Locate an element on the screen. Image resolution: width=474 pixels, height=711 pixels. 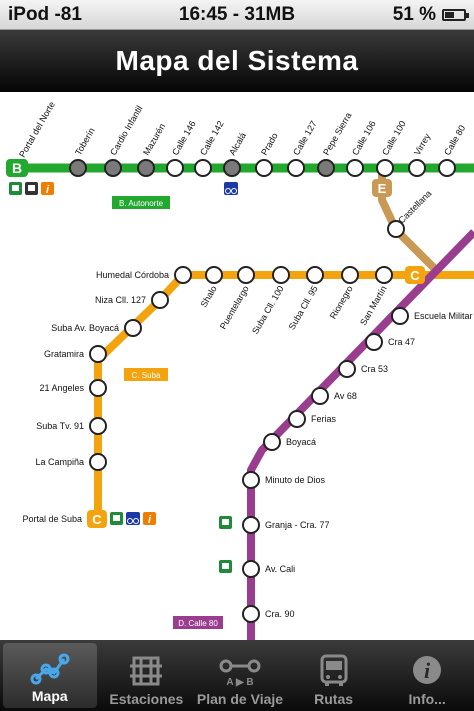
station-label-c-v-0: Humedal Córdoba is located at coordinates (132, 275).